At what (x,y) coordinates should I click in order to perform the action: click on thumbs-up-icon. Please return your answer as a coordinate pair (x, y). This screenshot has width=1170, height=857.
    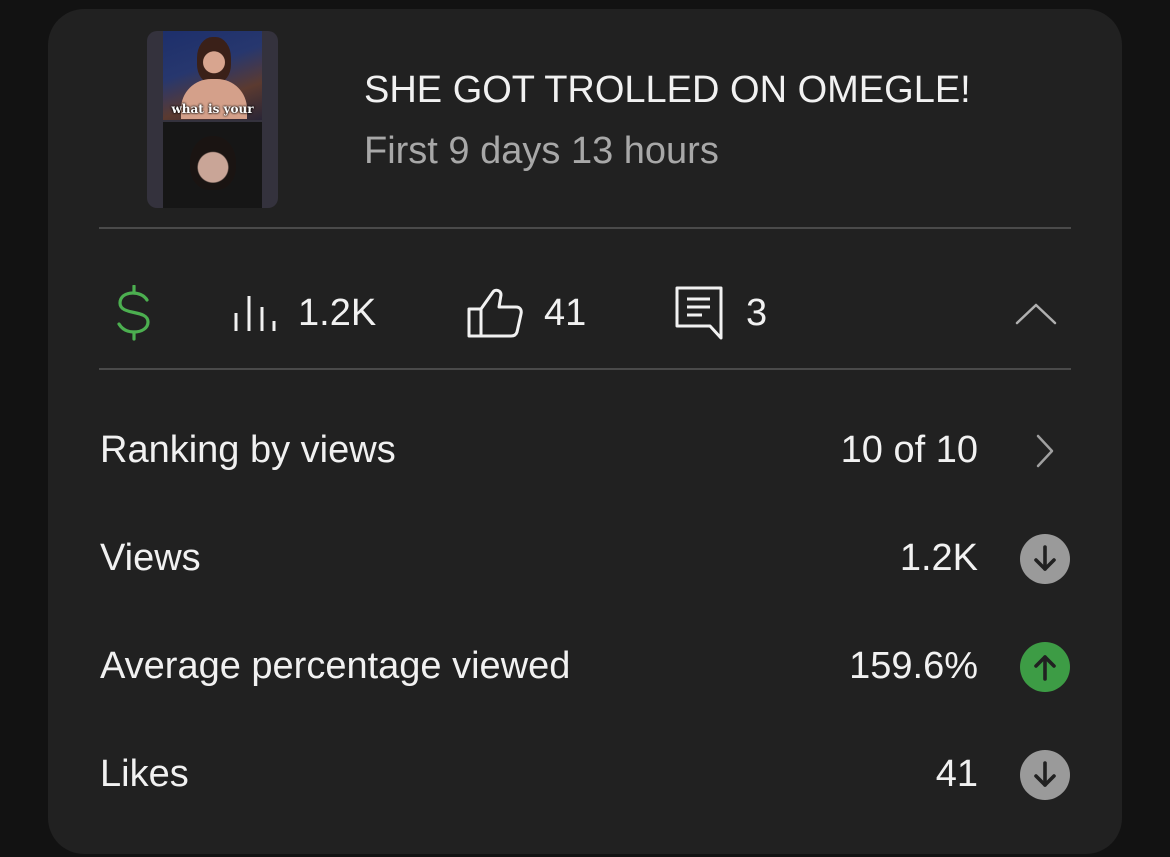
    Looking at the image, I should click on (495, 313).